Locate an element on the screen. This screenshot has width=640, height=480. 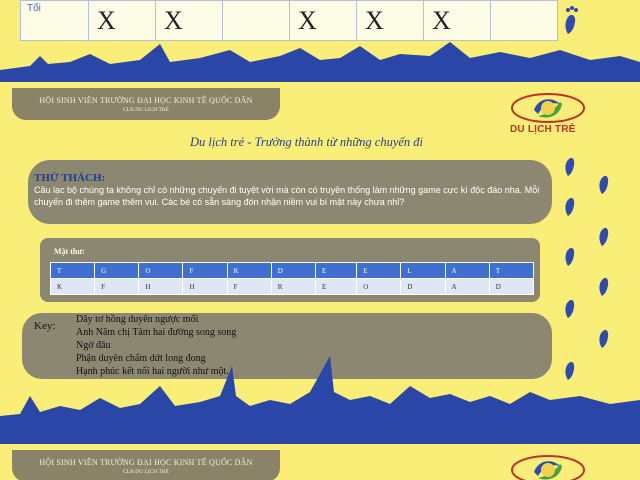
key-line: Dây tơ hồng duyên ngược mối is located at coordinates (137, 319).